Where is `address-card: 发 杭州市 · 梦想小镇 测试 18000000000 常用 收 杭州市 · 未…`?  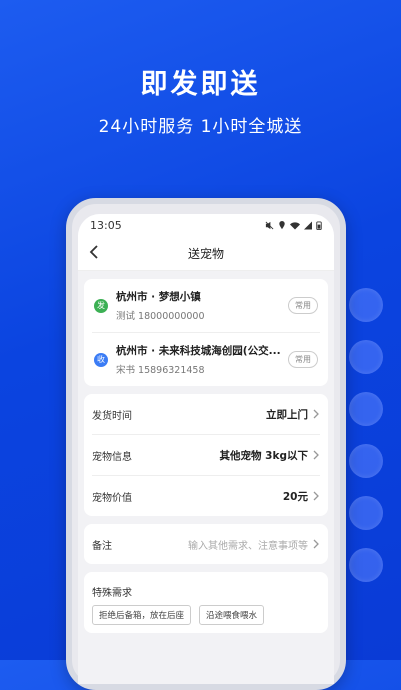
address-card: 发 杭州市 · 梦想小镇 测试 18000000000 常用 收 杭州市 · 未… is located at coordinates (206, 332).